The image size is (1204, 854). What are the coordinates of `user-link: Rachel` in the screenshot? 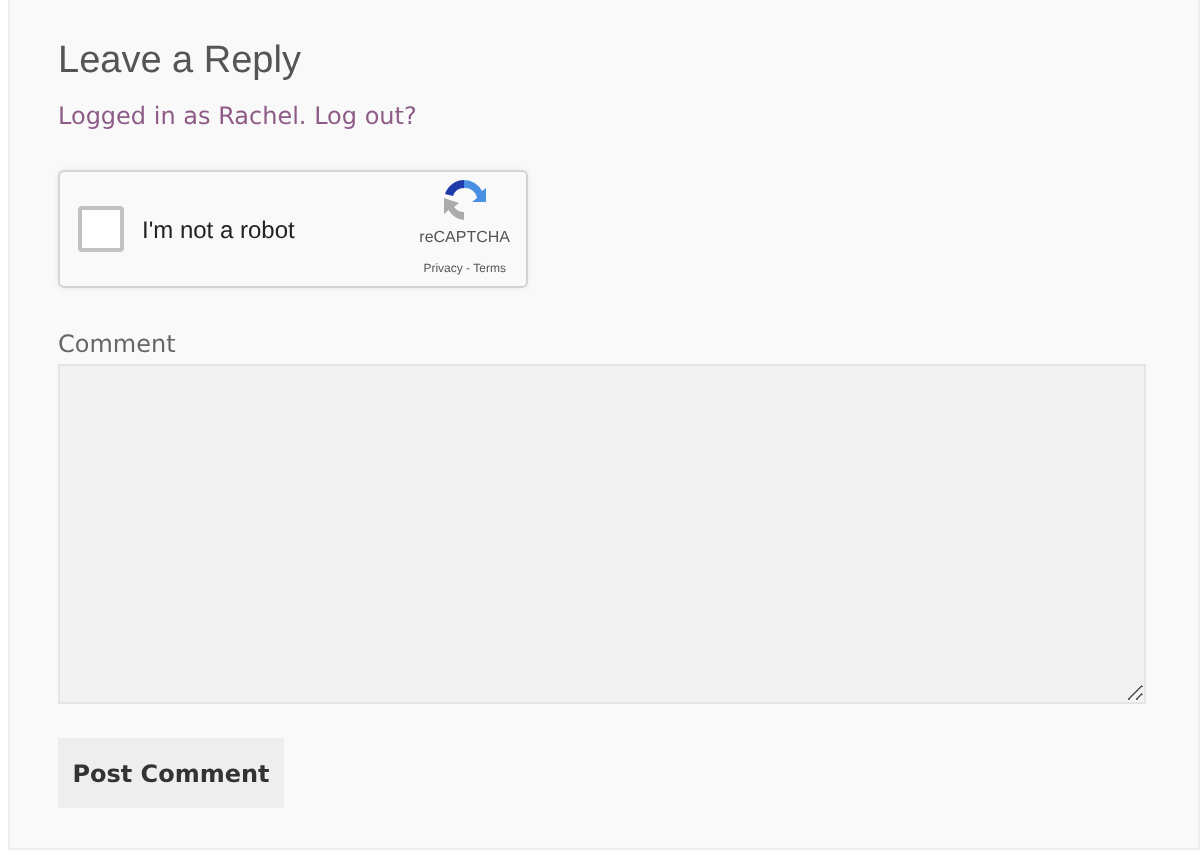 It's located at (258, 116).